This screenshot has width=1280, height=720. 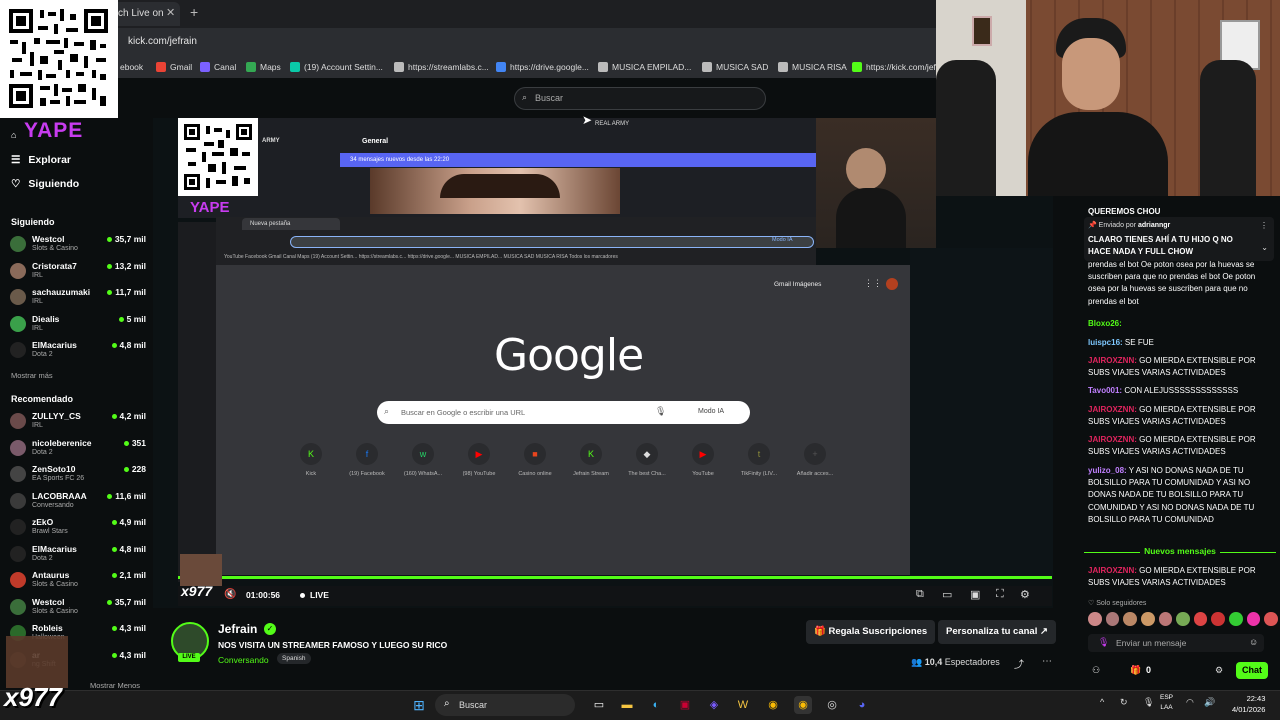 What do you see at coordinates (901, 67) in the screenshot?
I see `bookmark-label: https://kick.com/jef` at bounding box center [901, 67].